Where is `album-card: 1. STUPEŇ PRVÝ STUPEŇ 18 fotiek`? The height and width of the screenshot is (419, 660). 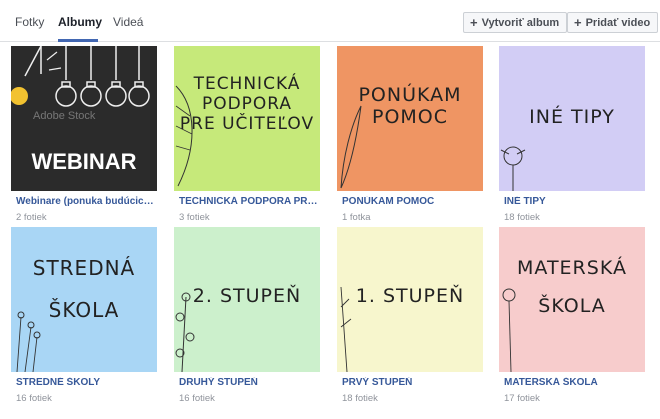 album-card: 1. STUPEŇ PRVÝ STUPEŇ 18 fotiek is located at coordinates (411, 317).